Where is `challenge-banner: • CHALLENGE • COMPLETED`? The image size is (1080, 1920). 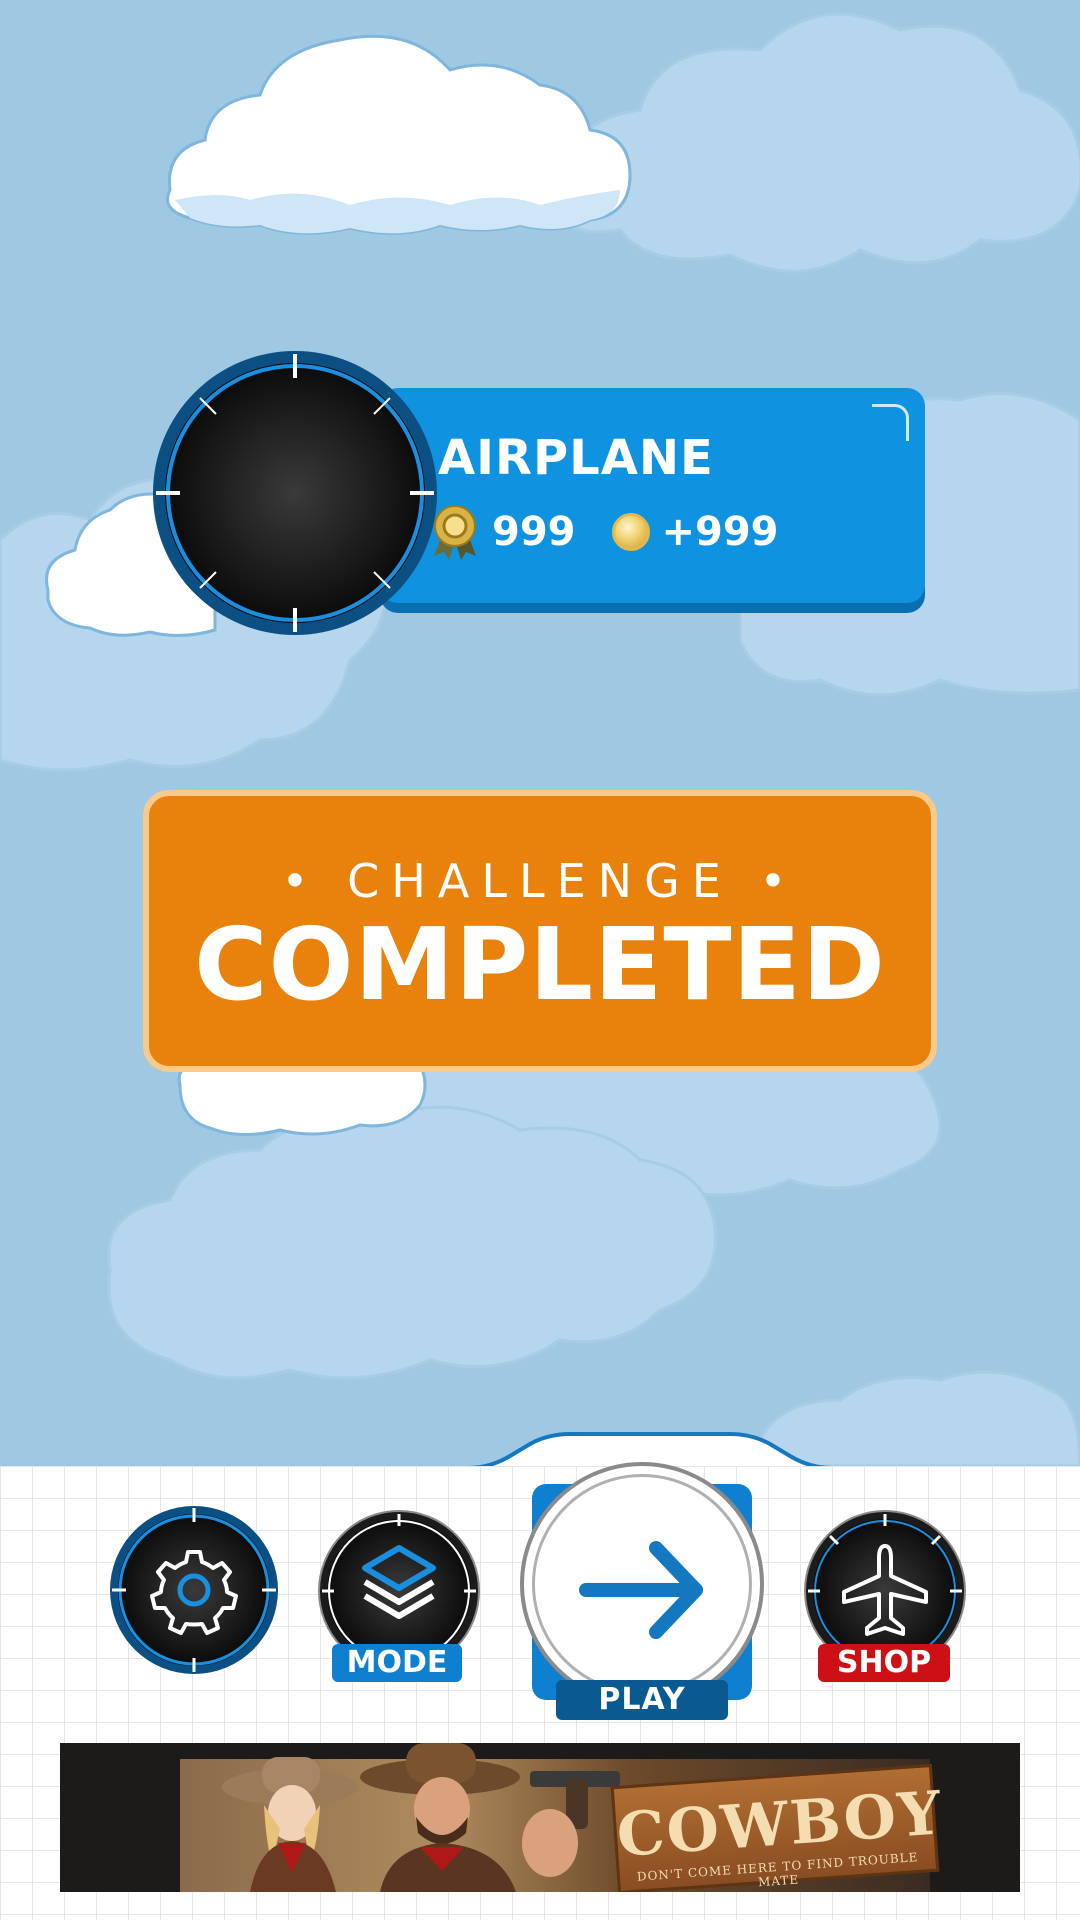
challenge-banner: • CHALLENGE • COMPLETED is located at coordinates (540, 931).